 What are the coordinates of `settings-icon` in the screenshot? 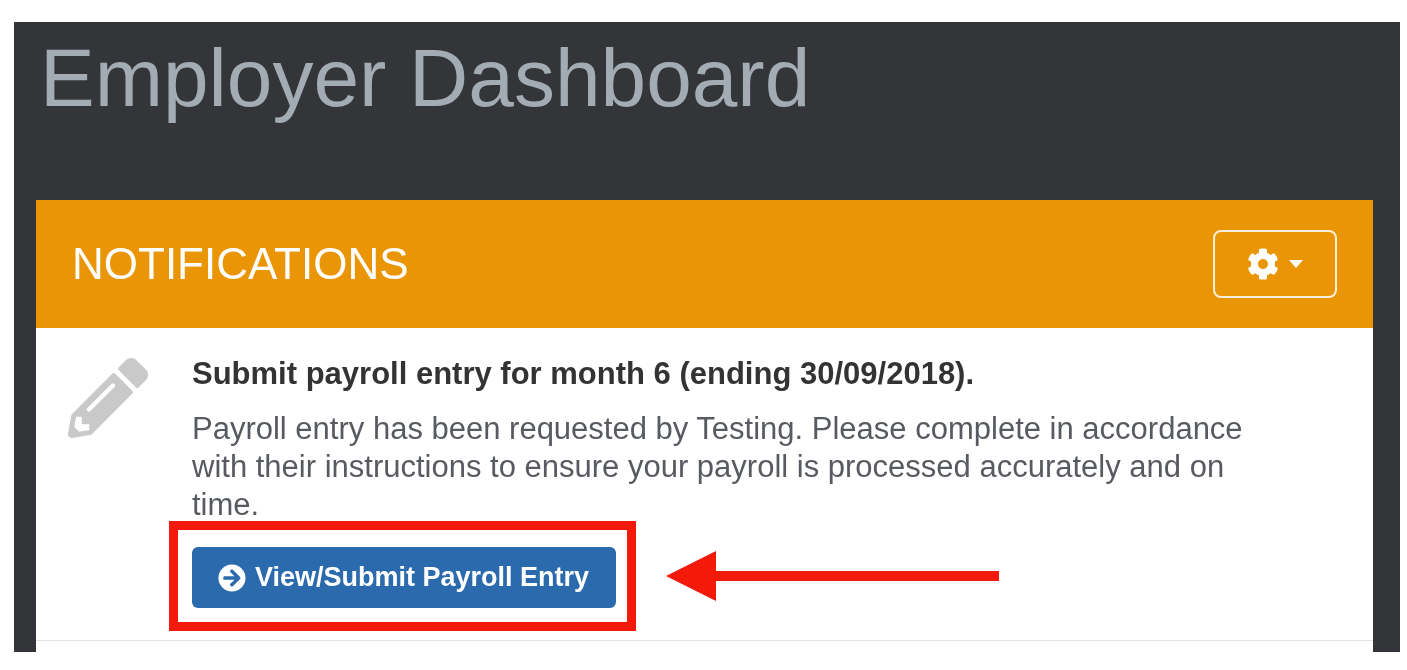 It's located at (1263, 264).